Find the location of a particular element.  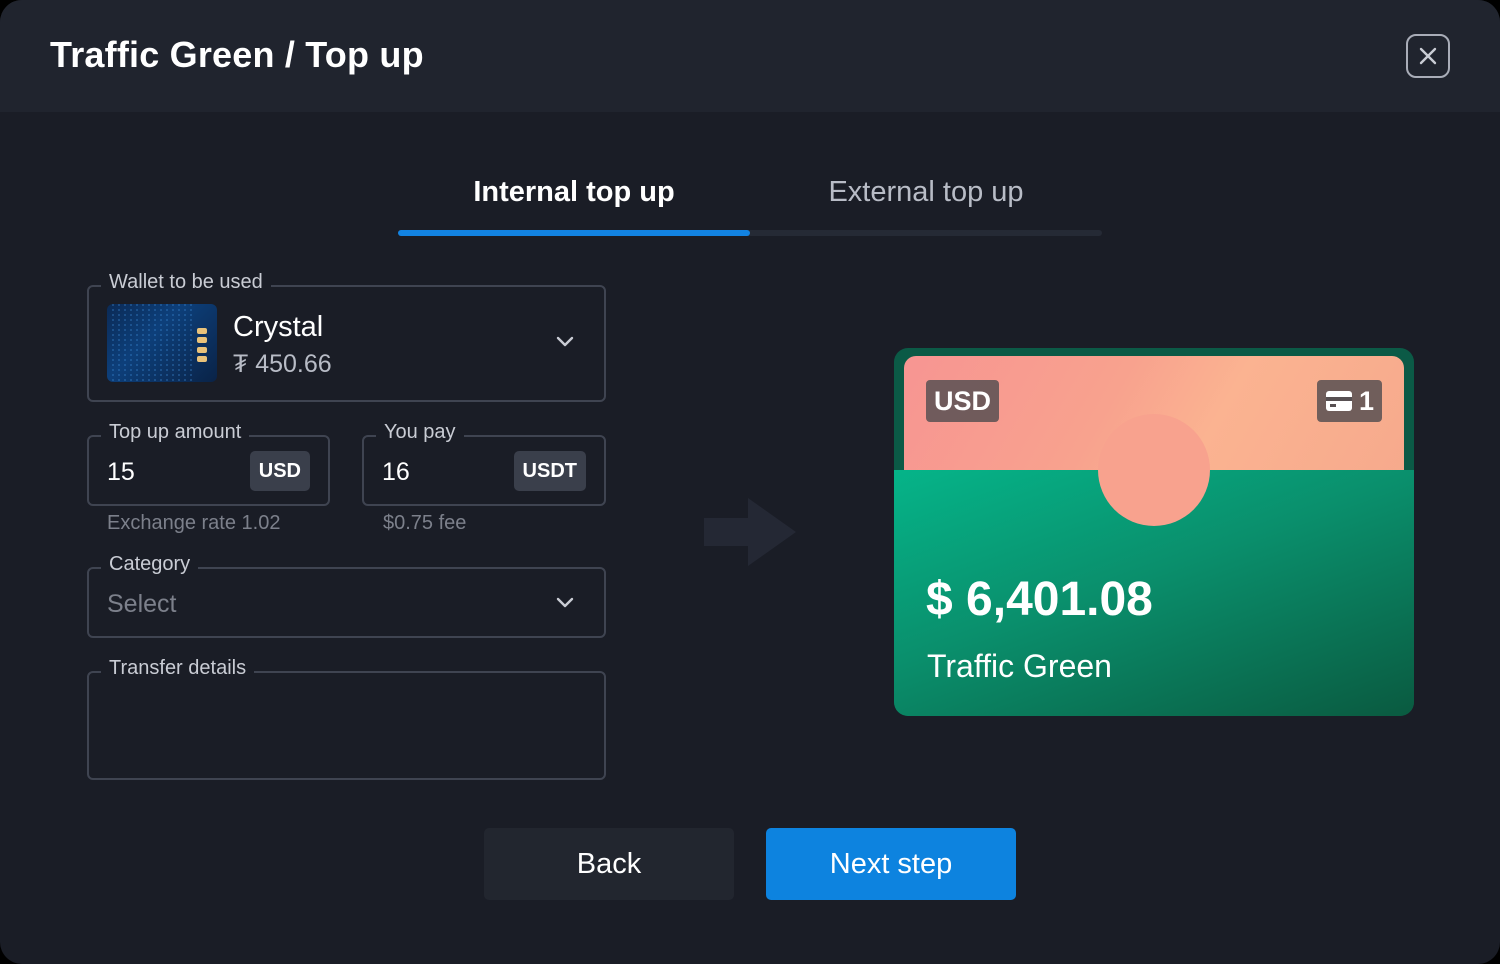

tab-internal-top-up: Internal top up is located at coordinates (574, 198).